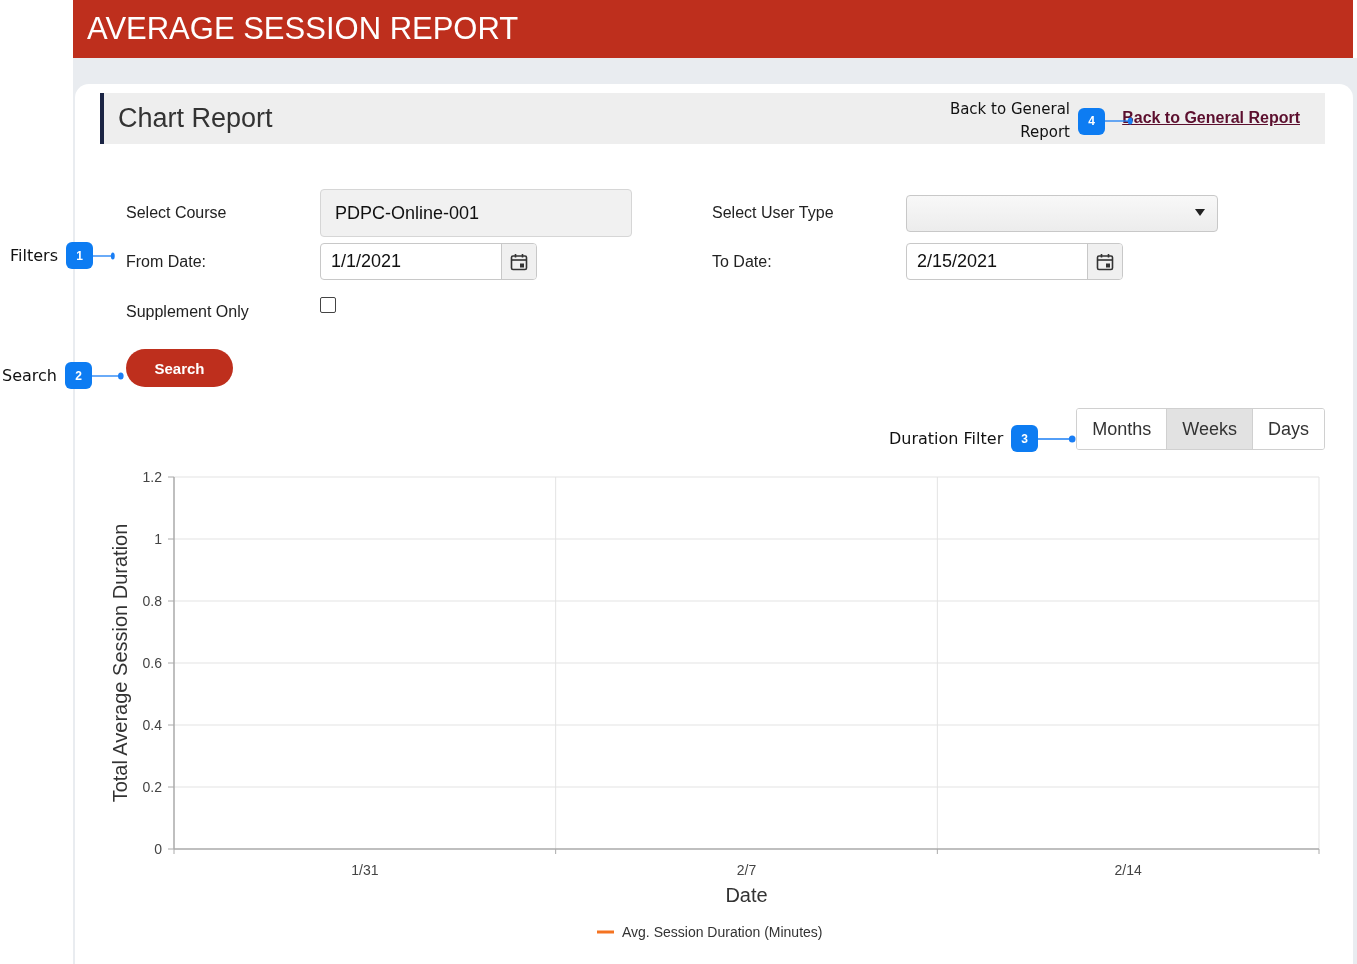  Describe the element at coordinates (152, 477) in the screenshot. I see `tick-label: 1.2` at that location.